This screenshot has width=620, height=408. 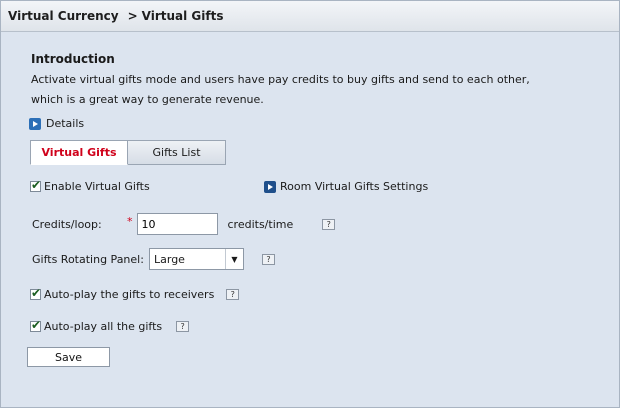 I want to click on tab-virtual-gifts: Virtual Gifts, so click(x=79, y=152).